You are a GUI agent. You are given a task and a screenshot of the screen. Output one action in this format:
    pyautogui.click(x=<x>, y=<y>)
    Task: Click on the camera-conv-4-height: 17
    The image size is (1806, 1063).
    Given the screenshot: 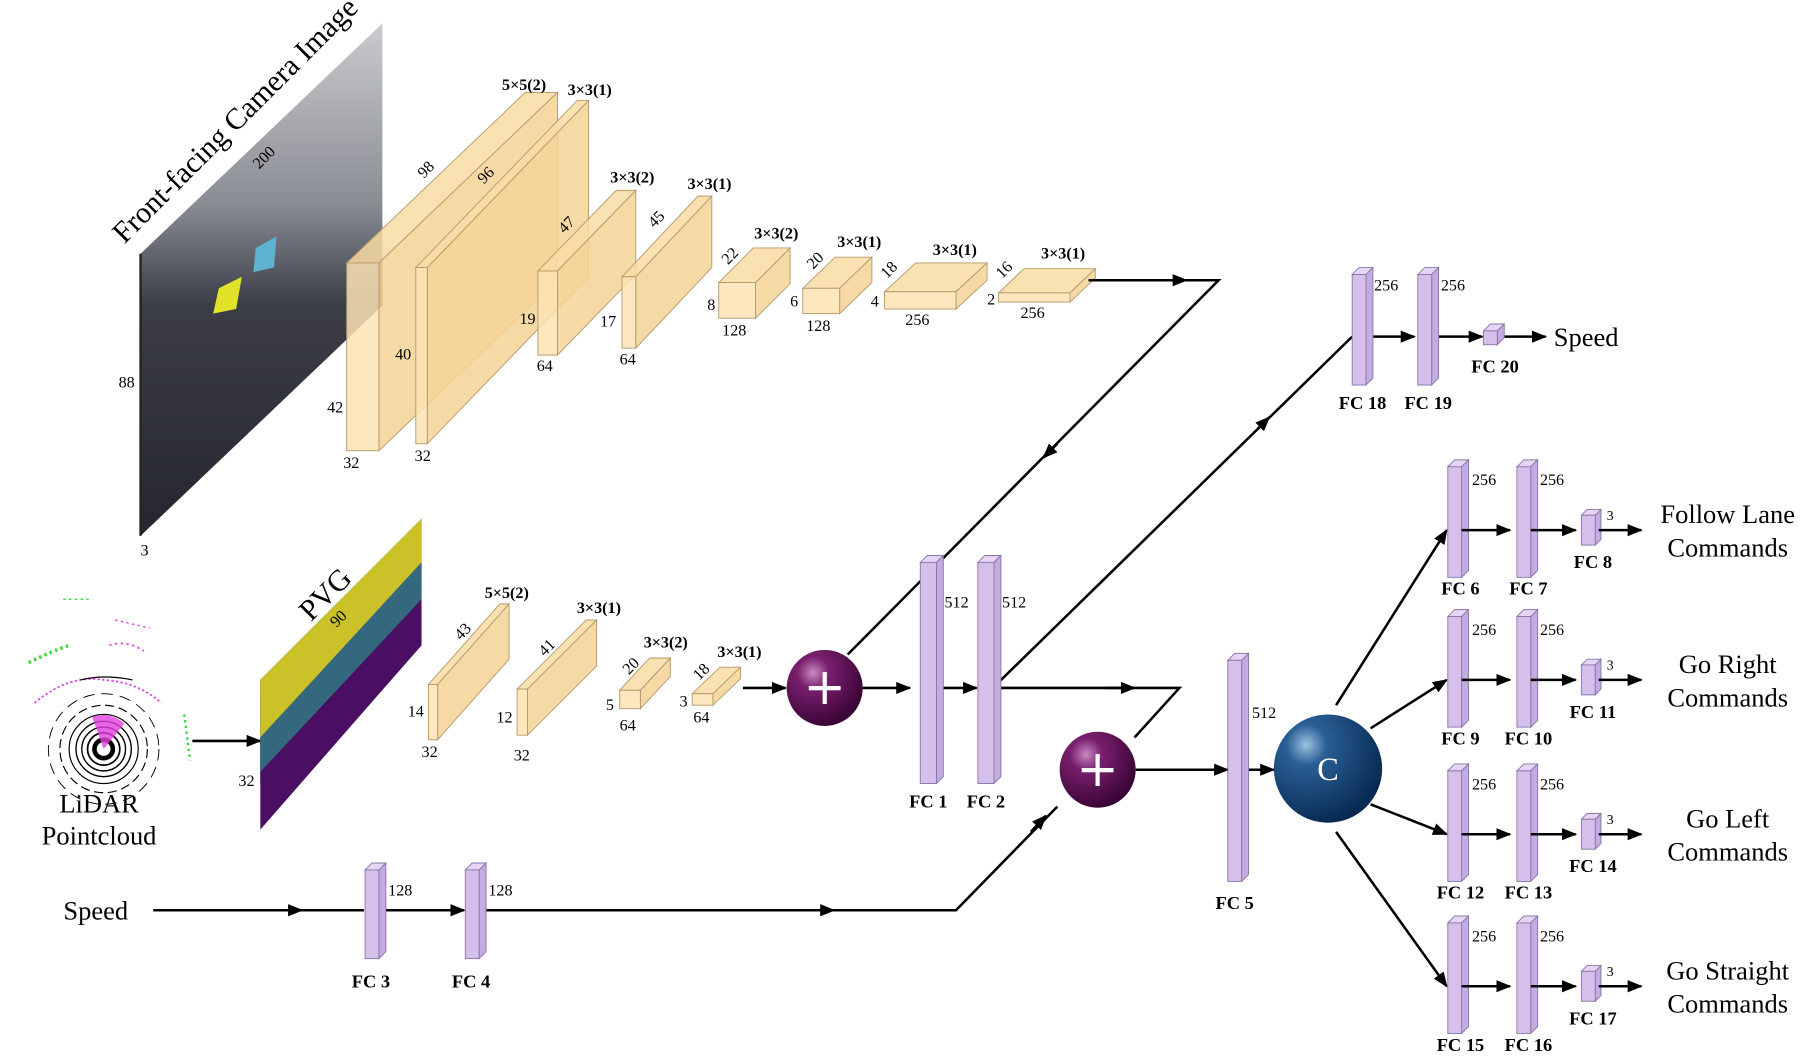 What is the action you would take?
    pyautogui.click(x=608, y=321)
    